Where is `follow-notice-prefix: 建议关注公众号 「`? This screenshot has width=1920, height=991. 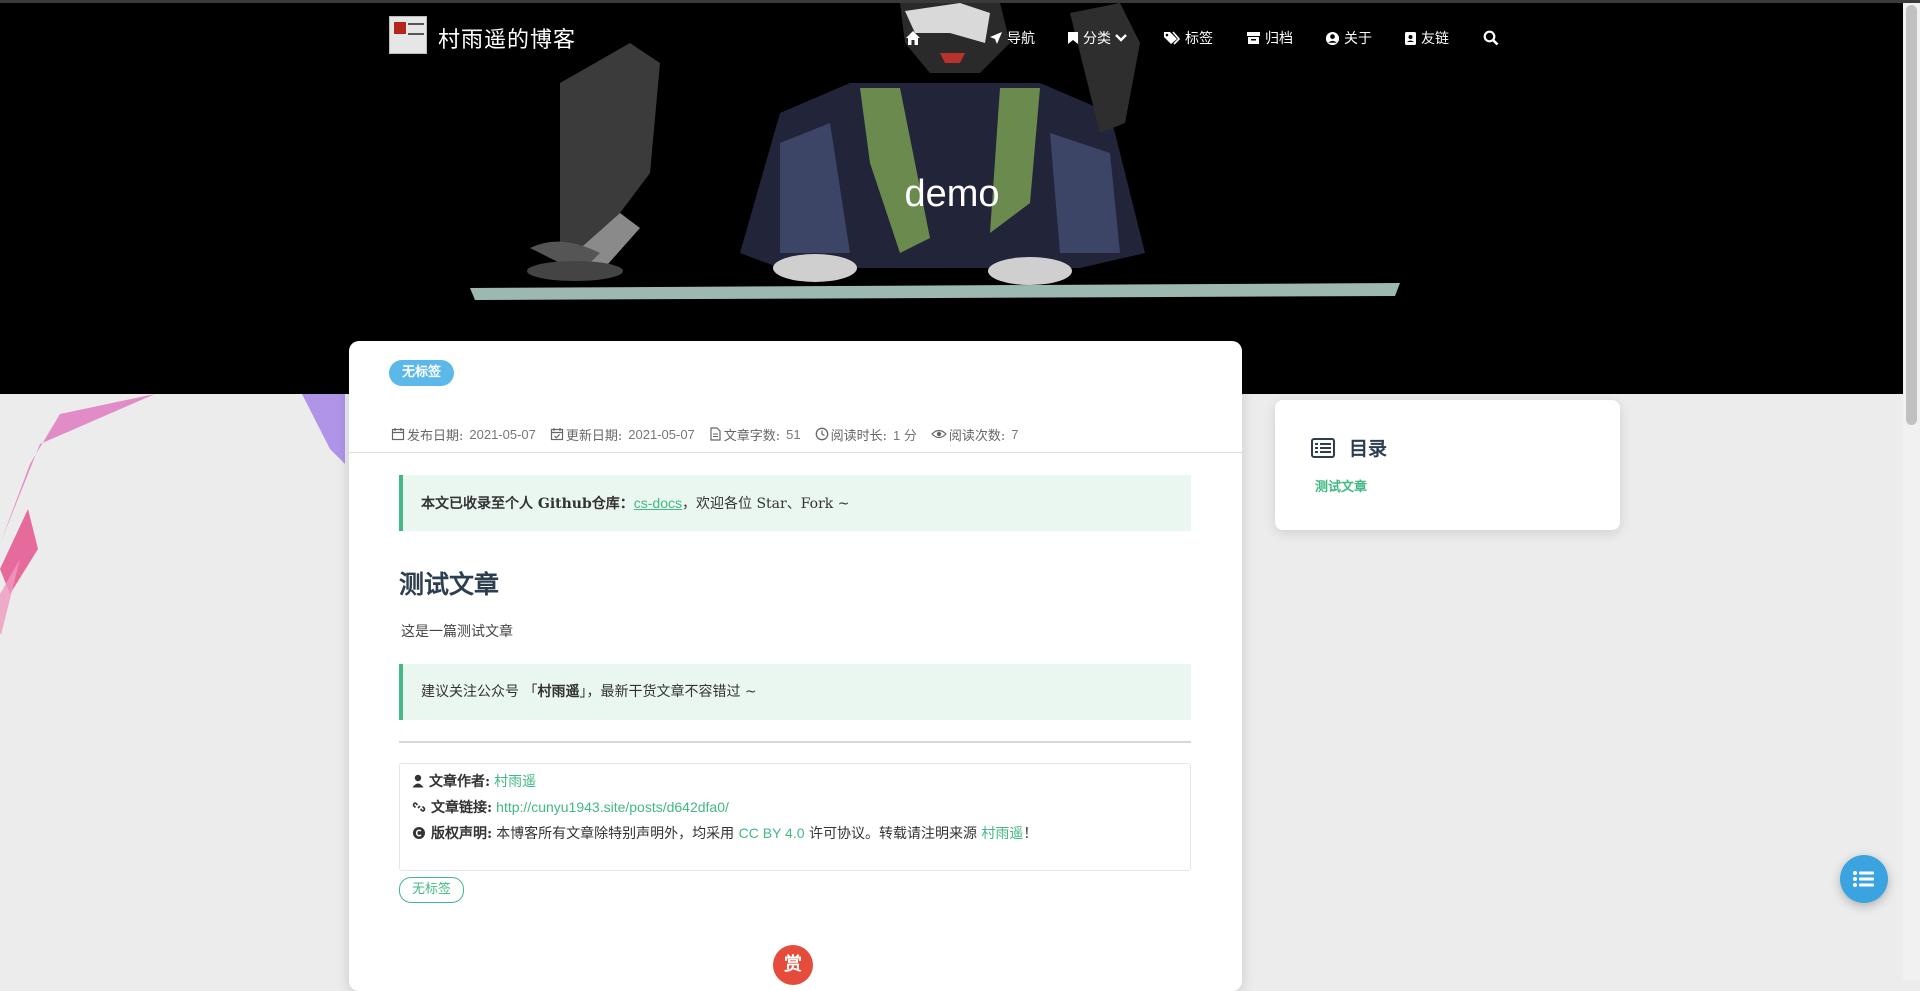
follow-notice-prefix: 建议关注公众号 「 is located at coordinates (479, 692).